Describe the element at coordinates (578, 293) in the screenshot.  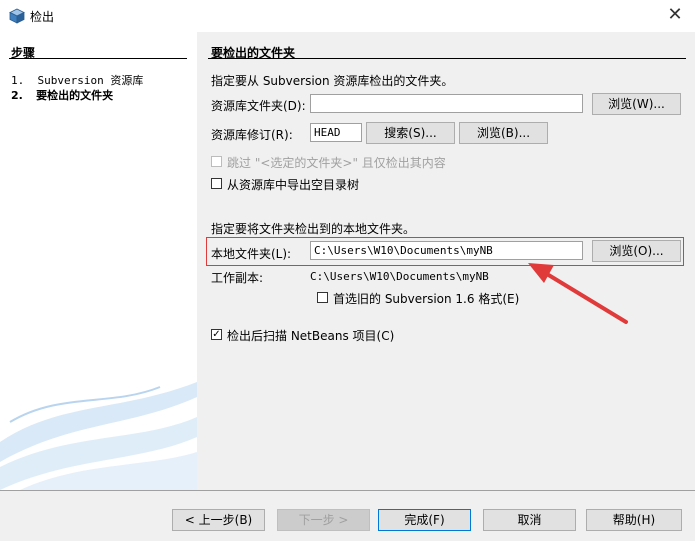
I see `annotation-arrow-icon` at that location.